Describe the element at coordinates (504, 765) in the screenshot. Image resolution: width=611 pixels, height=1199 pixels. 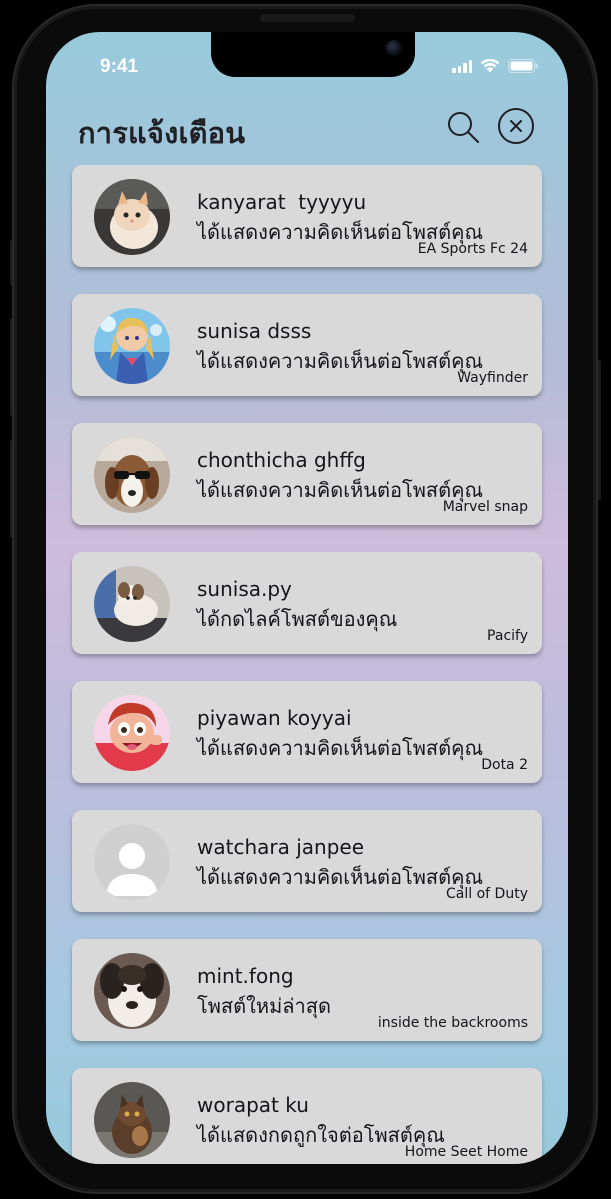
I see `notification-game: Dota 2` at that location.